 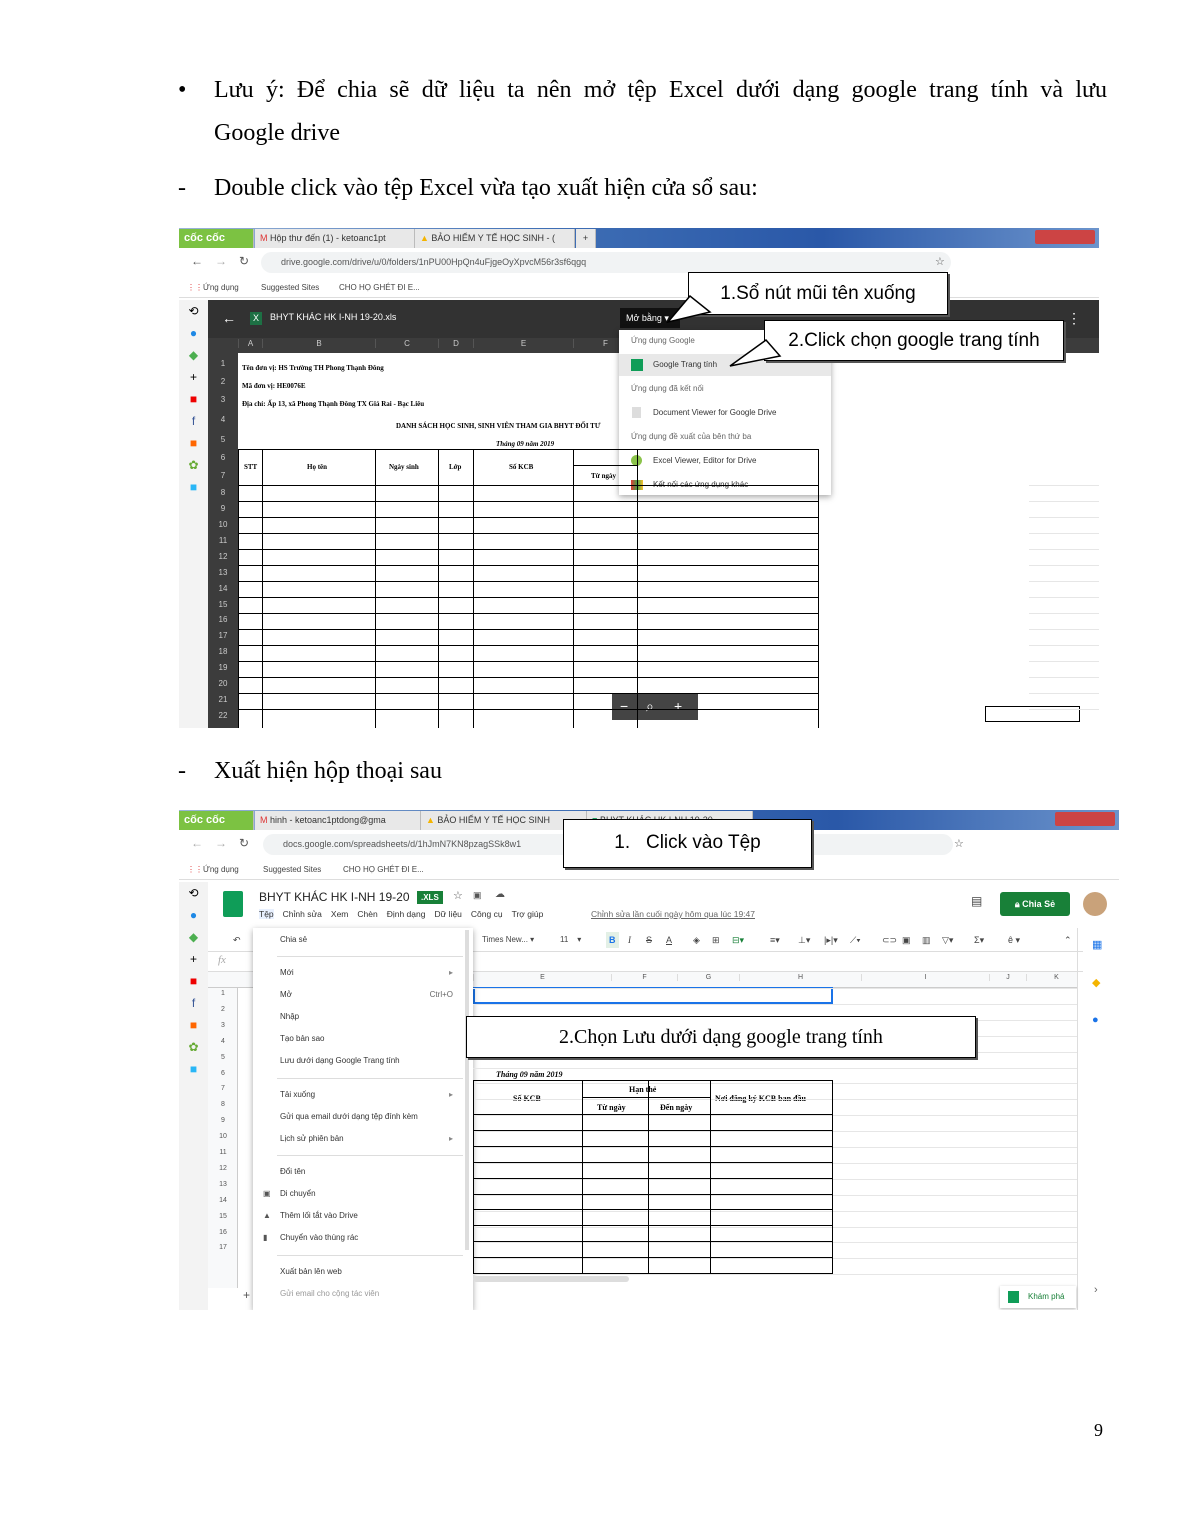 What do you see at coordinates (339, 914) in the screenshot?
I see `menu-2: Xem` at bounding box center [339, 914].